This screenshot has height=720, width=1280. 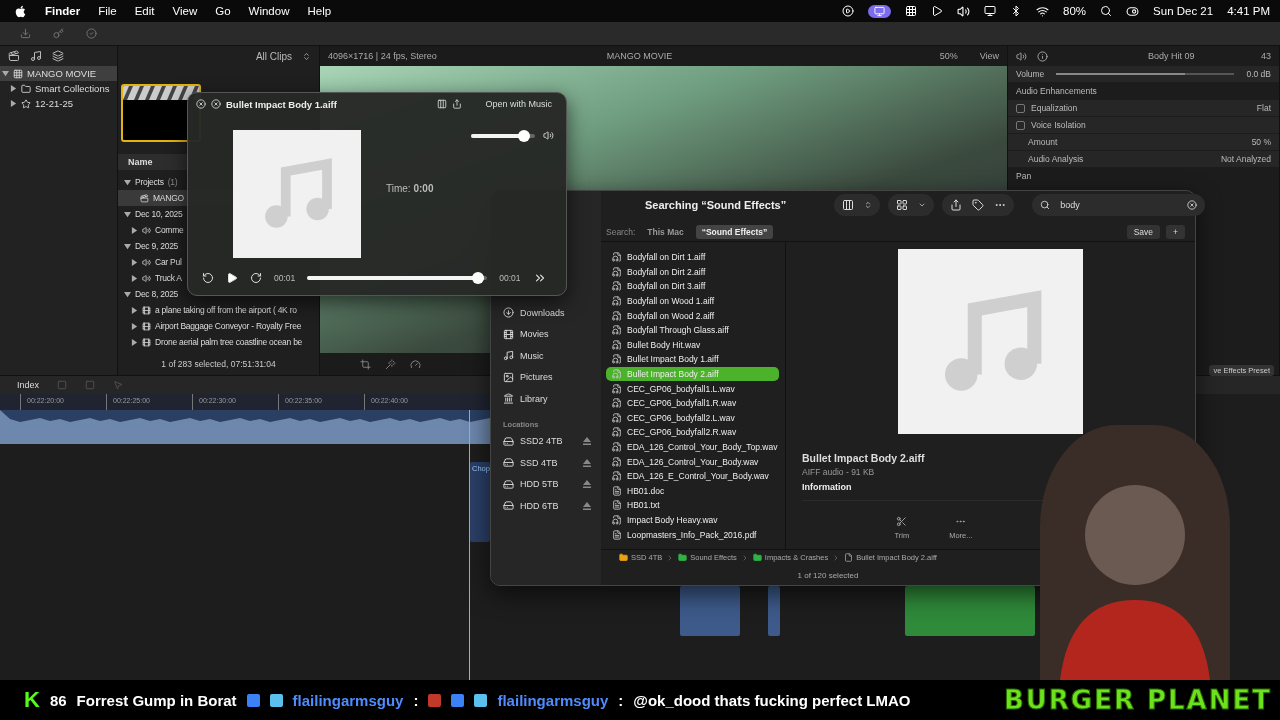 I want to click on browser-item: MANGO, so click(x=168, y=198).